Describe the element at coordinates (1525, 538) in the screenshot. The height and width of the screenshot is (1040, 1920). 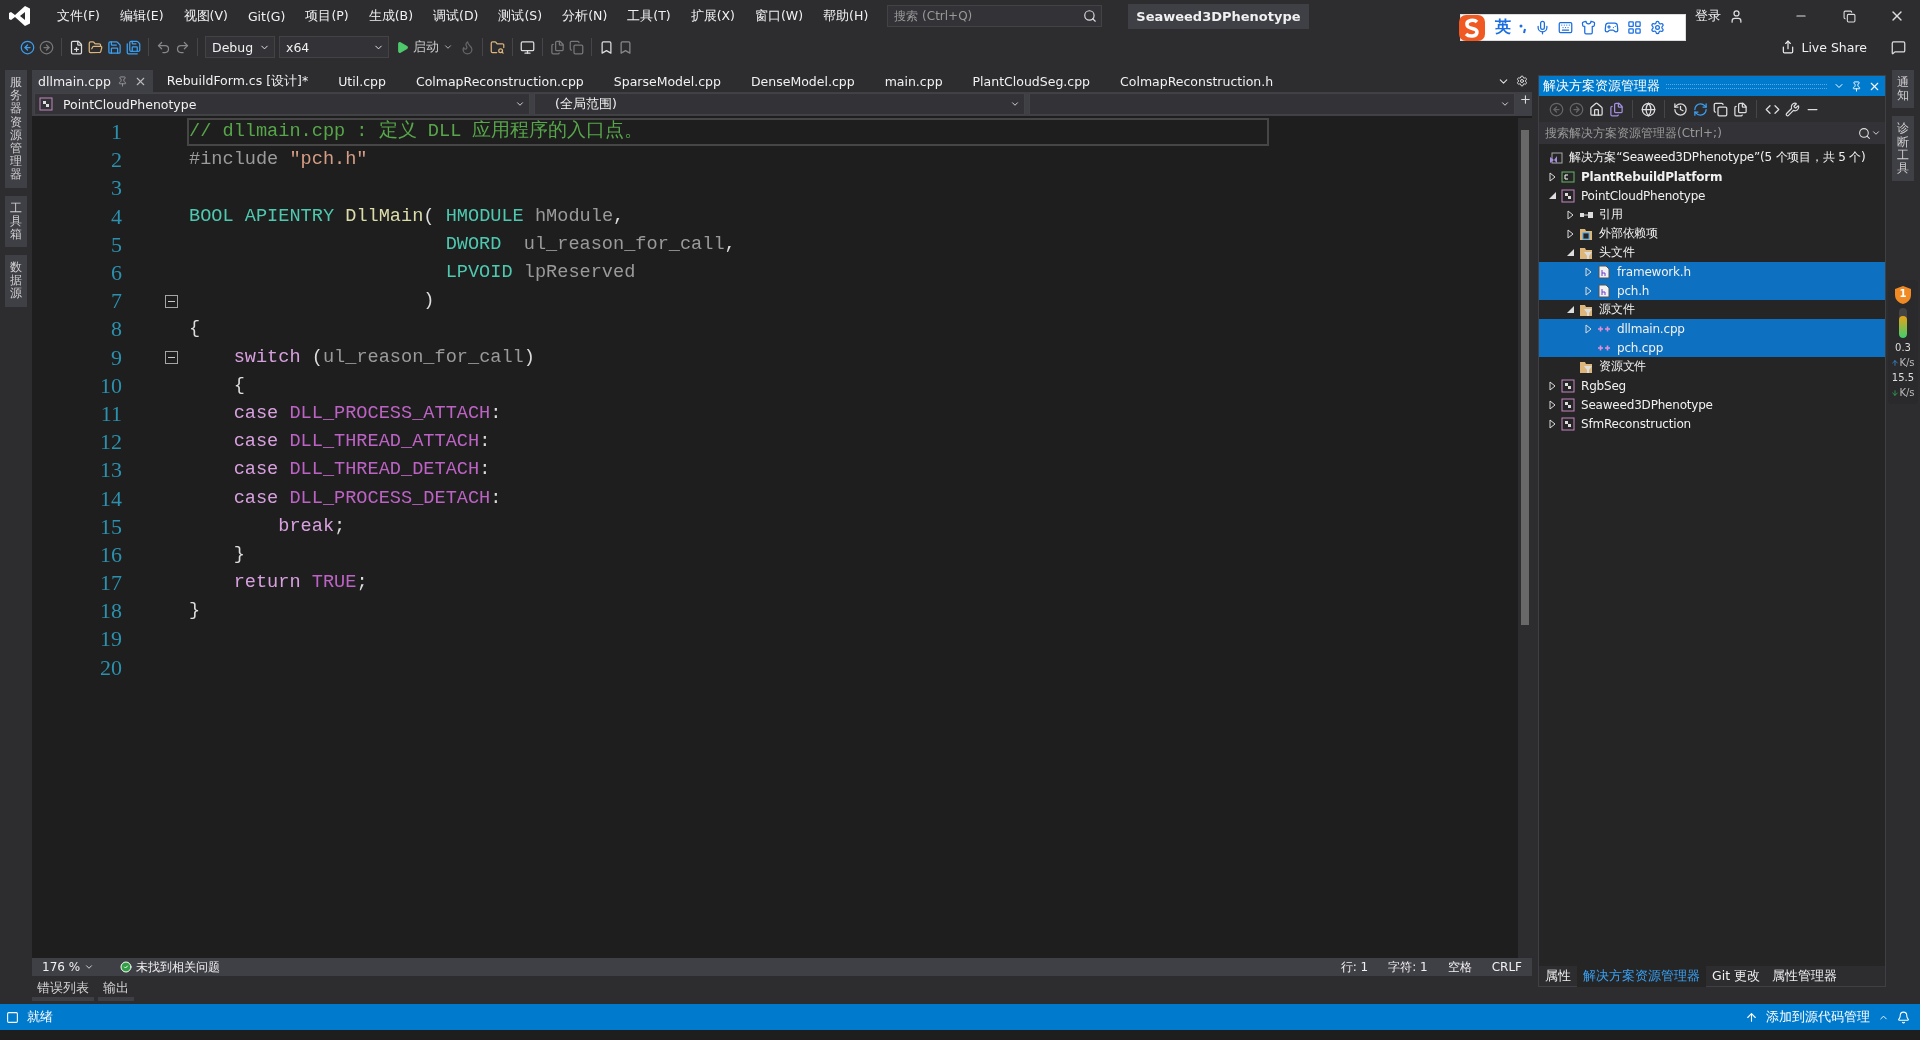
I see `scrollbar` at that location.